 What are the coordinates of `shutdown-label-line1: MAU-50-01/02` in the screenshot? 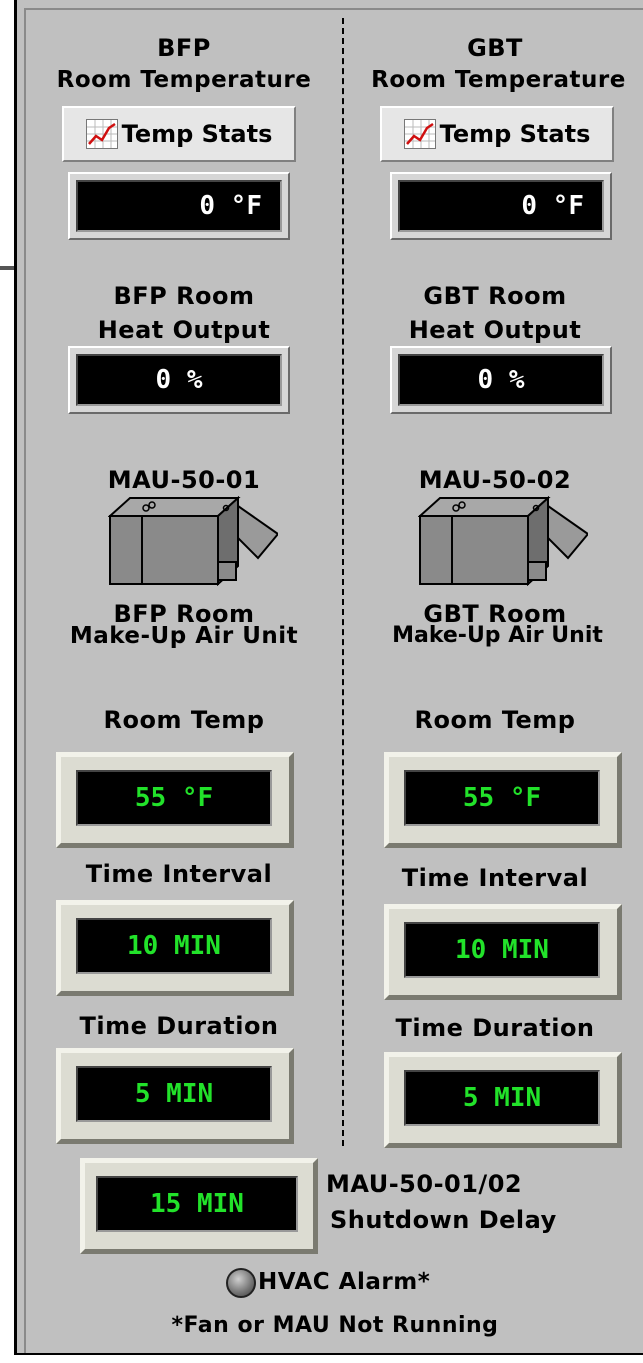 It's located at (424, 1184).